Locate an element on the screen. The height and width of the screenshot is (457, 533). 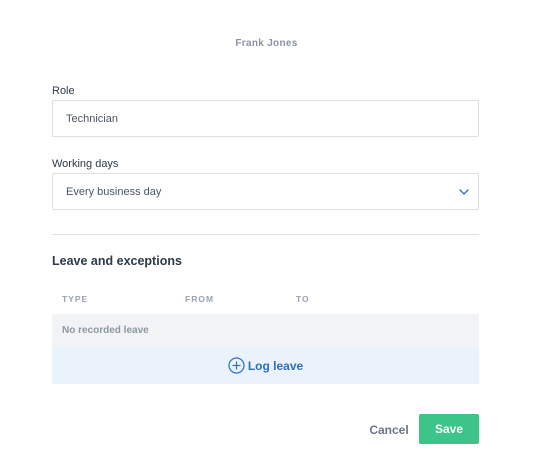
employee-name: Frank Jones is located at coordinates (266, 43).